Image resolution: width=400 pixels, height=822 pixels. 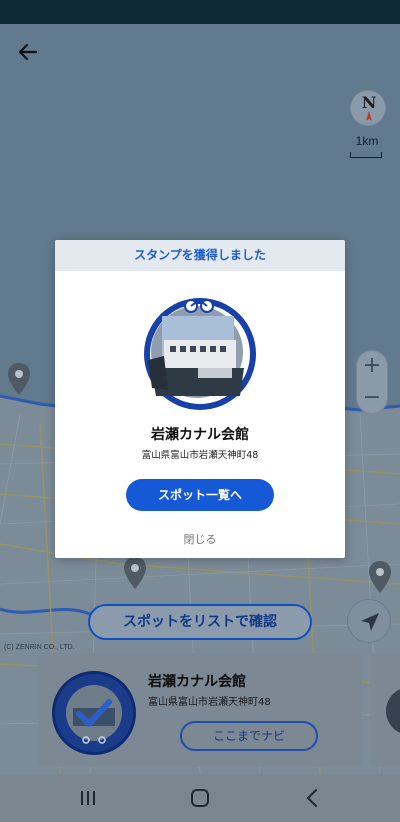 What do you see at coordinates (200, 710) in the screenshot?
I see `spot-card: 岩瀬カナル会館 富山県富山市岩瀬天神町48 ここまでナビ` at bounding box center [200, 710].